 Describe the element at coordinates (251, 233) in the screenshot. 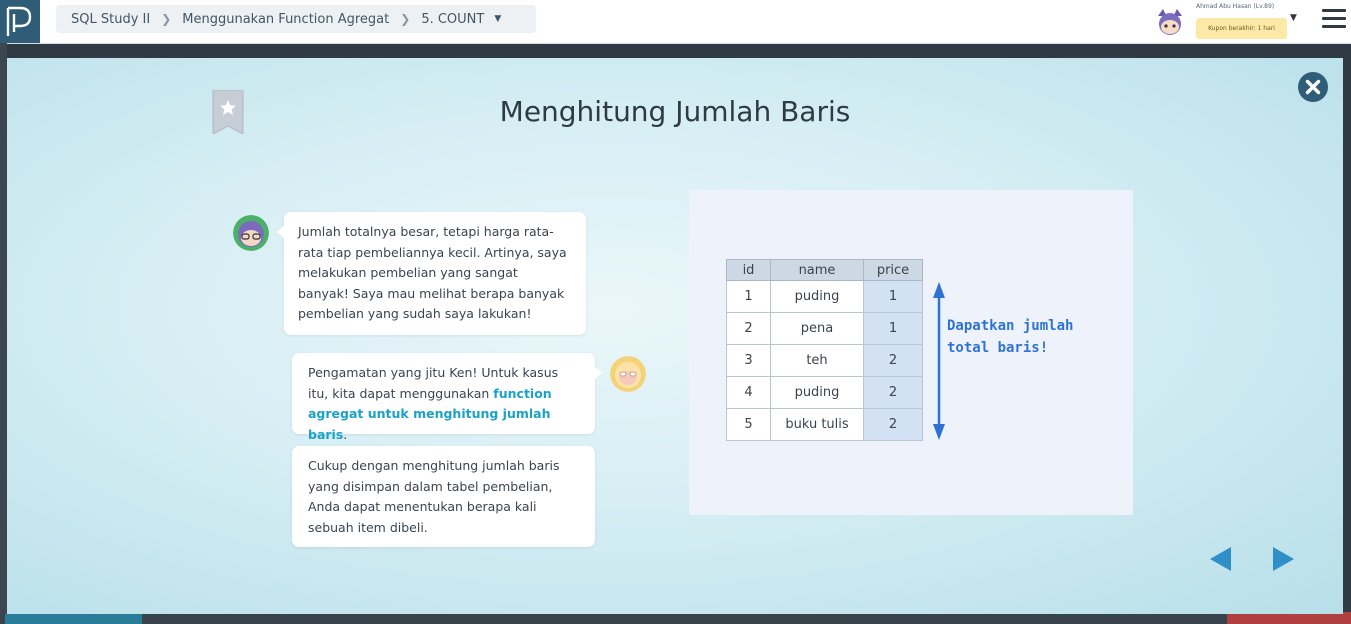

I see `ken-avatar` at that location.